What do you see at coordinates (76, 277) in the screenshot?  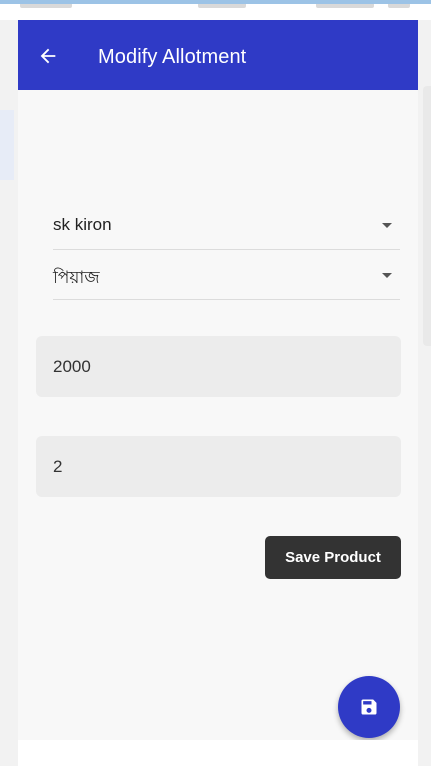 I see `product-select-value: পিয়াজ` at bounding box center [76, 277].